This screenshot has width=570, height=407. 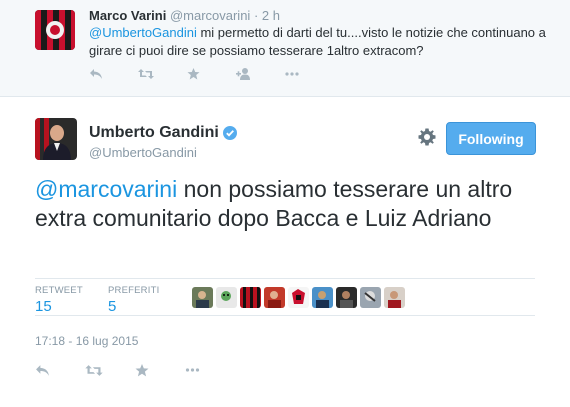 I want to click on user-name-text: Umberto Gandini, so click(x=154, y=132).